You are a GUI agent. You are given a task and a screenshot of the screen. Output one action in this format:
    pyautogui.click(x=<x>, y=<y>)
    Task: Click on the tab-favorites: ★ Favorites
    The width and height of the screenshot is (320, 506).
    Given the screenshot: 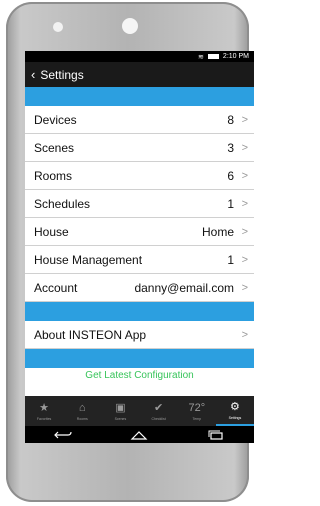 What is the action you would take?
    pyautogui.click(x=44, y=411)
    